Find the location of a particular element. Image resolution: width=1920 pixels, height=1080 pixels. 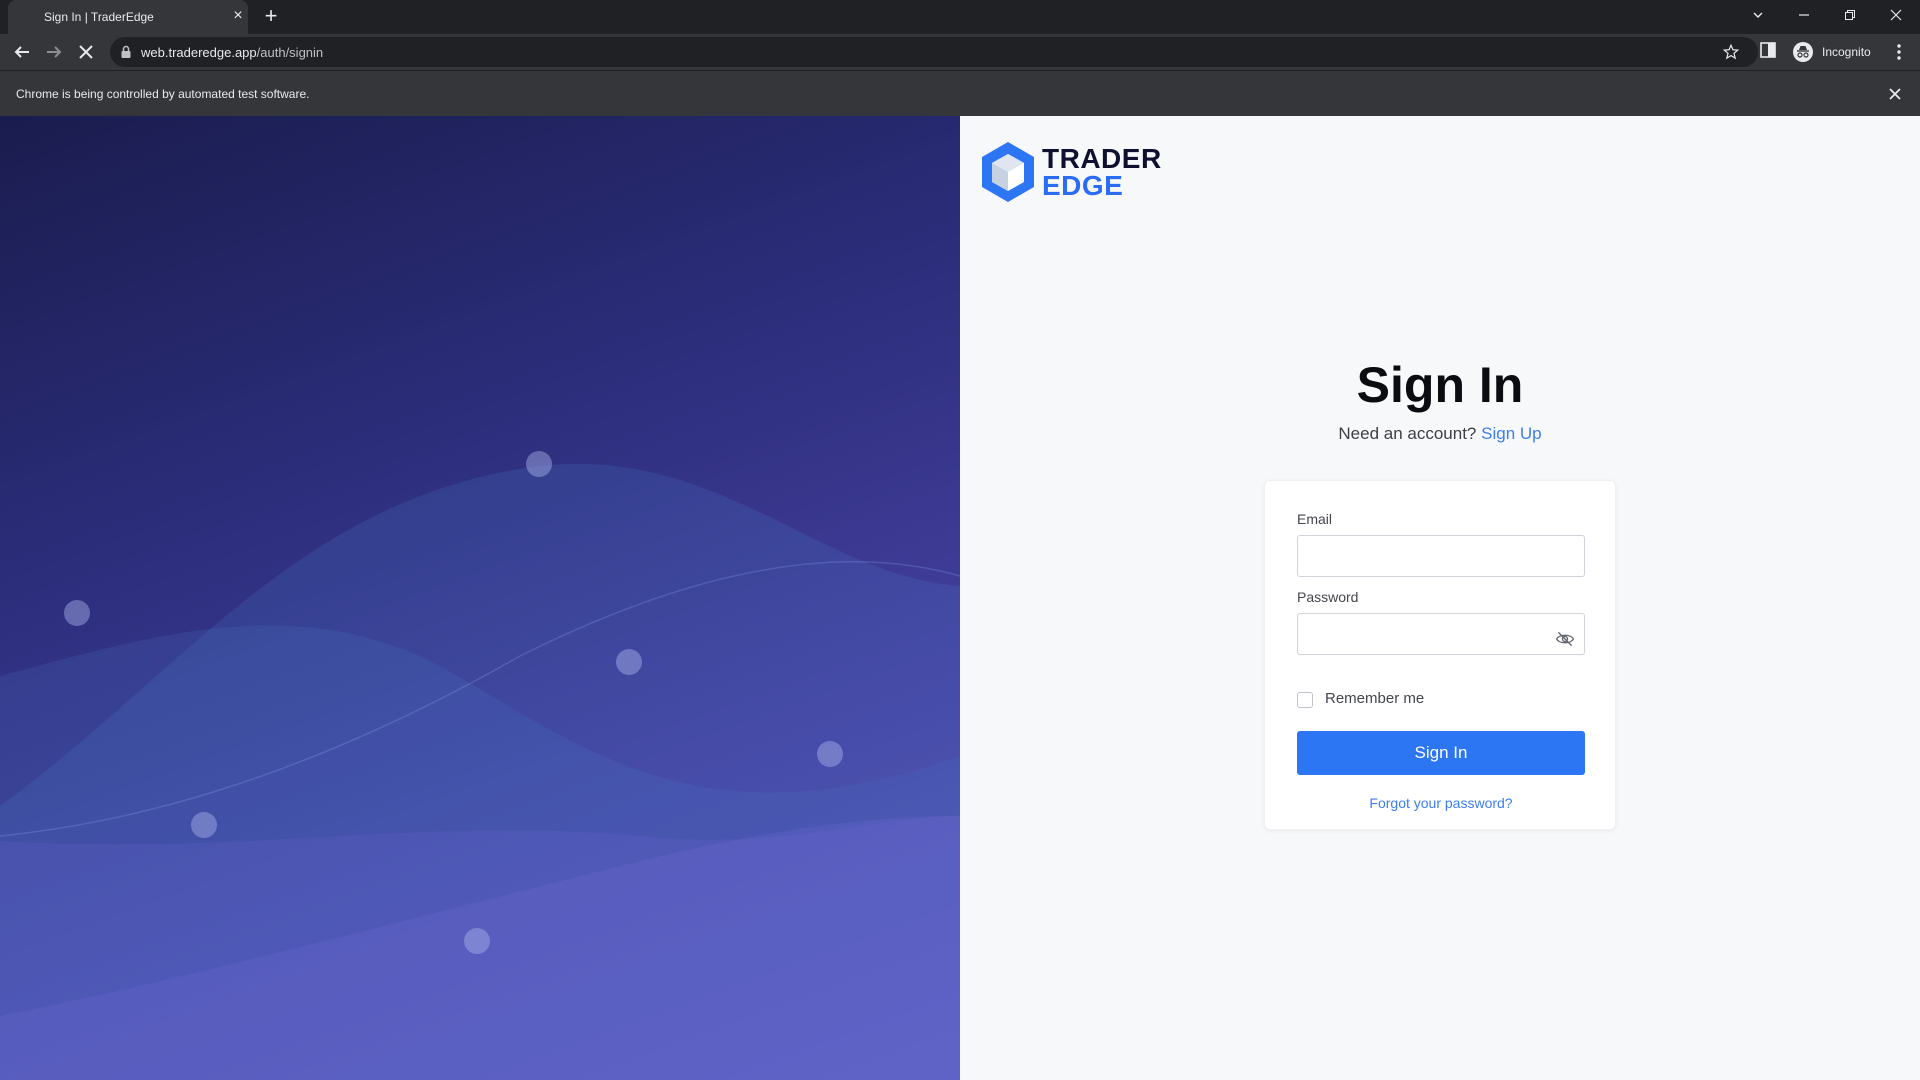

window-close-icon is located at coordinates (1896, 16).